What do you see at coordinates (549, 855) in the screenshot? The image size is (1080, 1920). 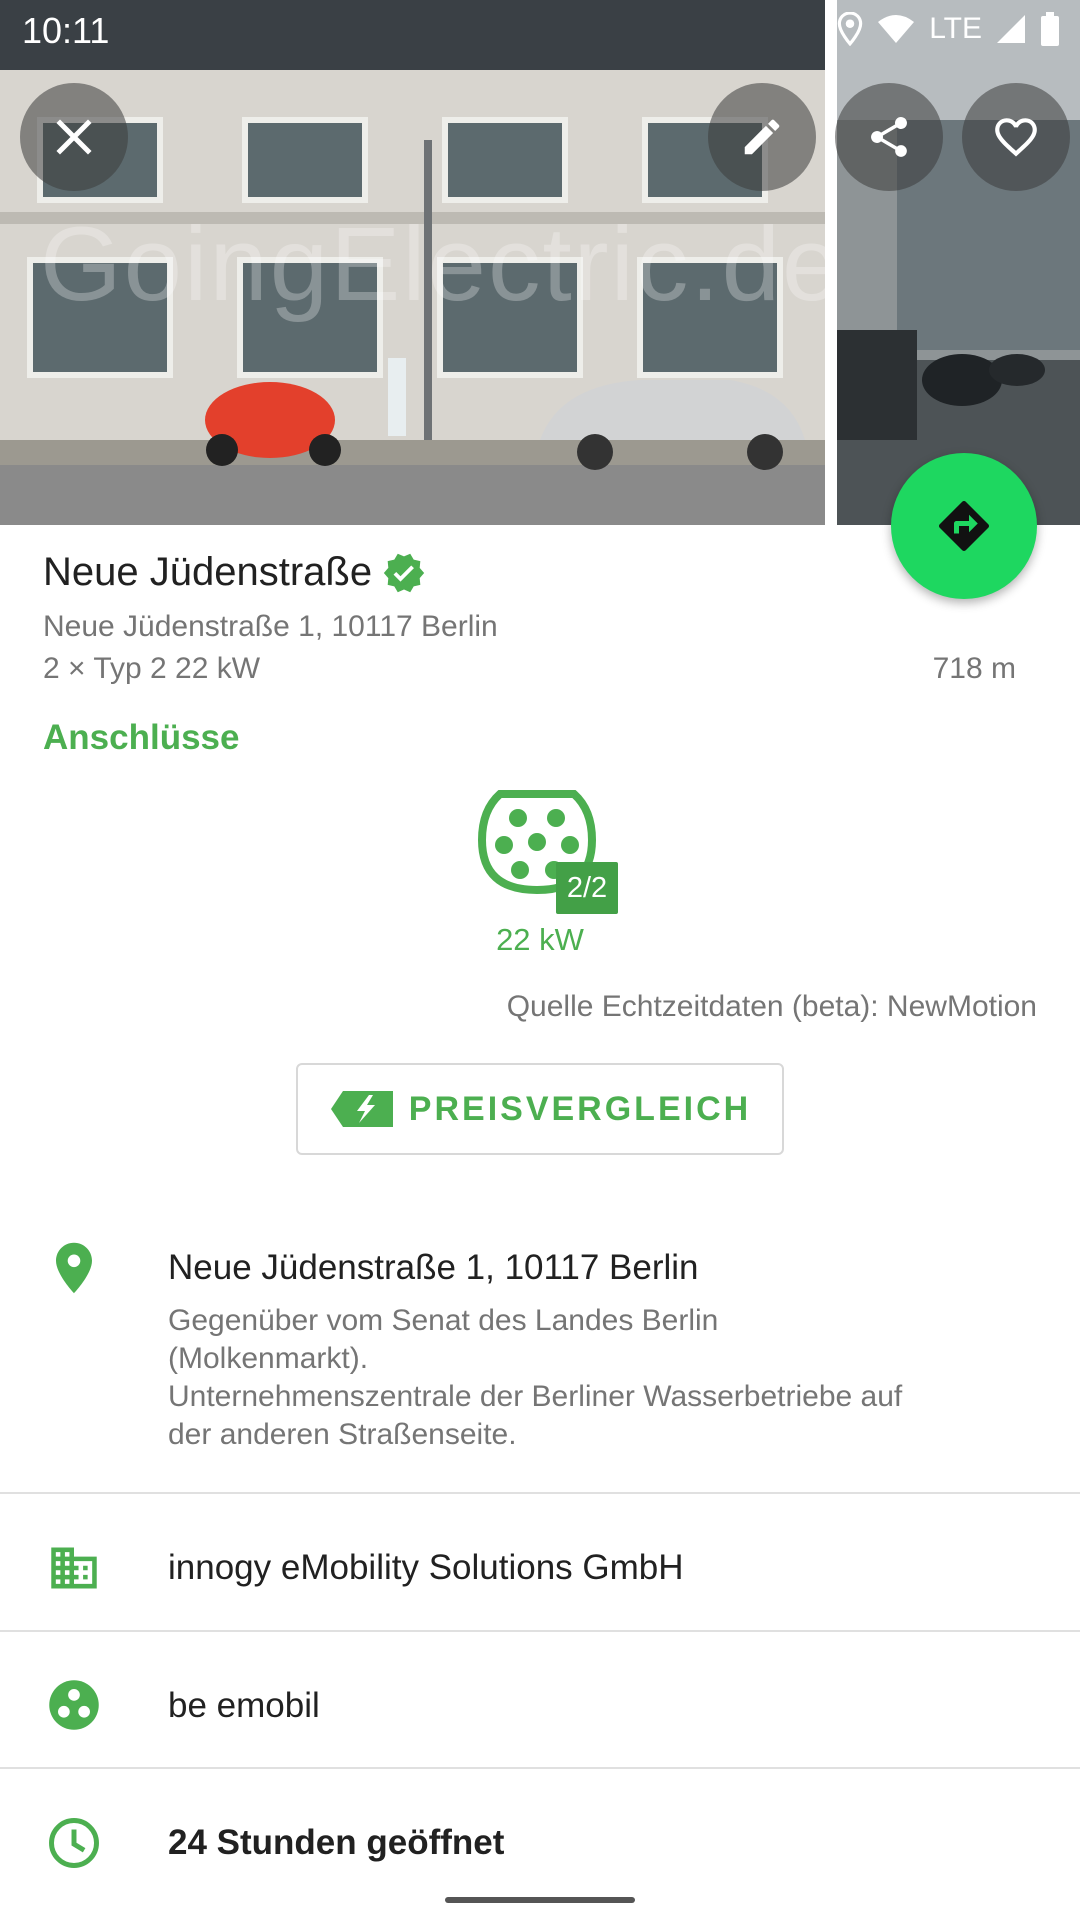 I see `connector-item: 2/2` at bounding box center [549, 855].